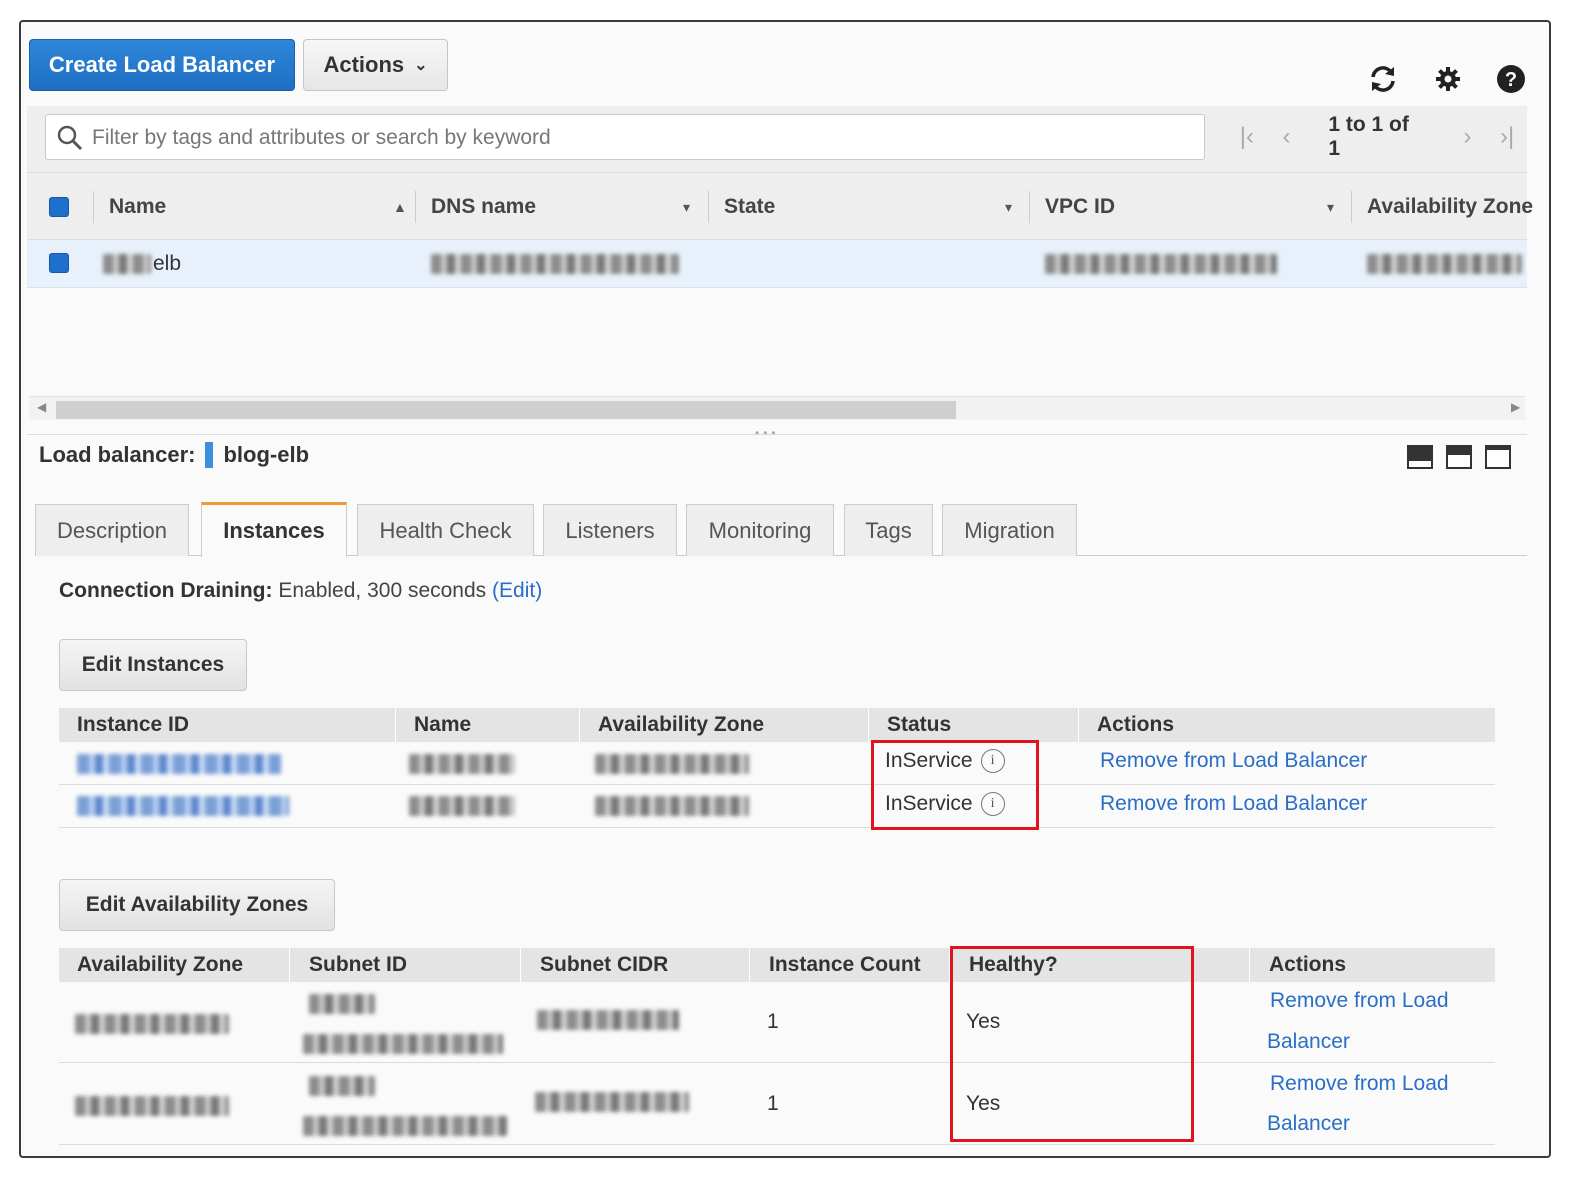 The height and width of the screenshot is (1186, 1572). What do you see at coordinates (1459, 457) in the screenshot?
I see `pane-split-icon` at bounding box center [1459, 457].